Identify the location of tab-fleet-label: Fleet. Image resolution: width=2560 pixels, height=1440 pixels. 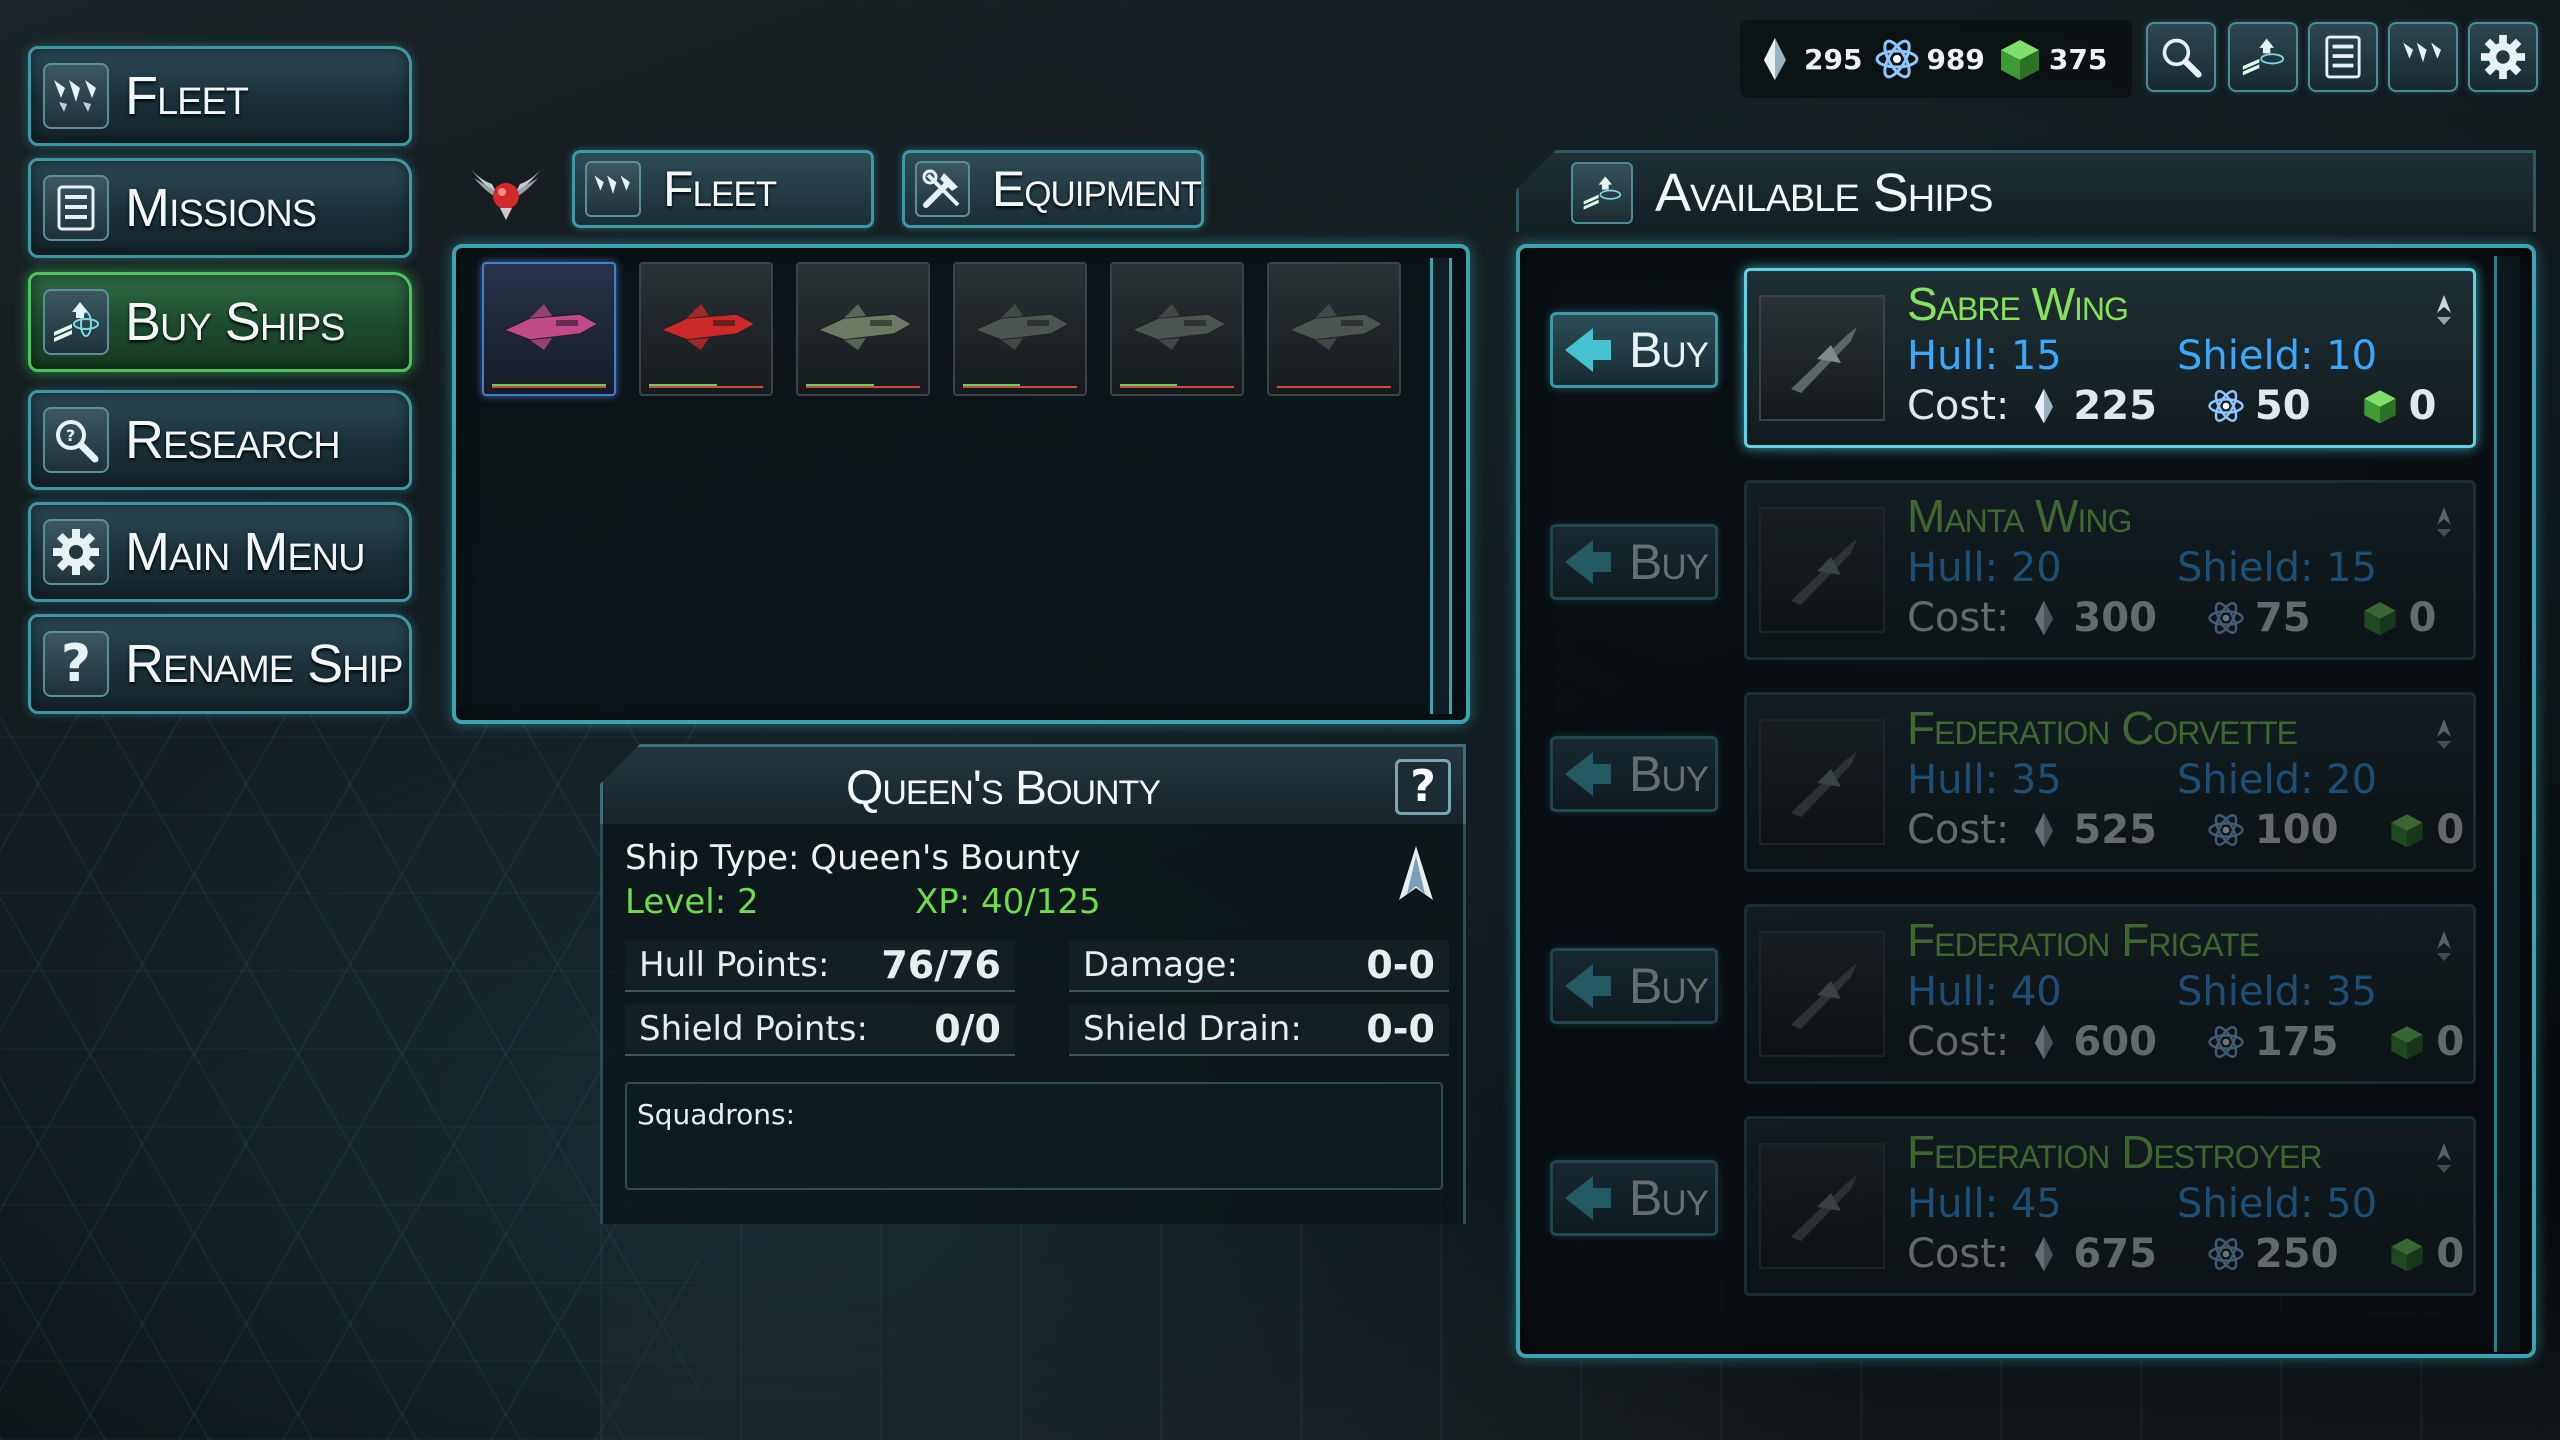
(720, 189).